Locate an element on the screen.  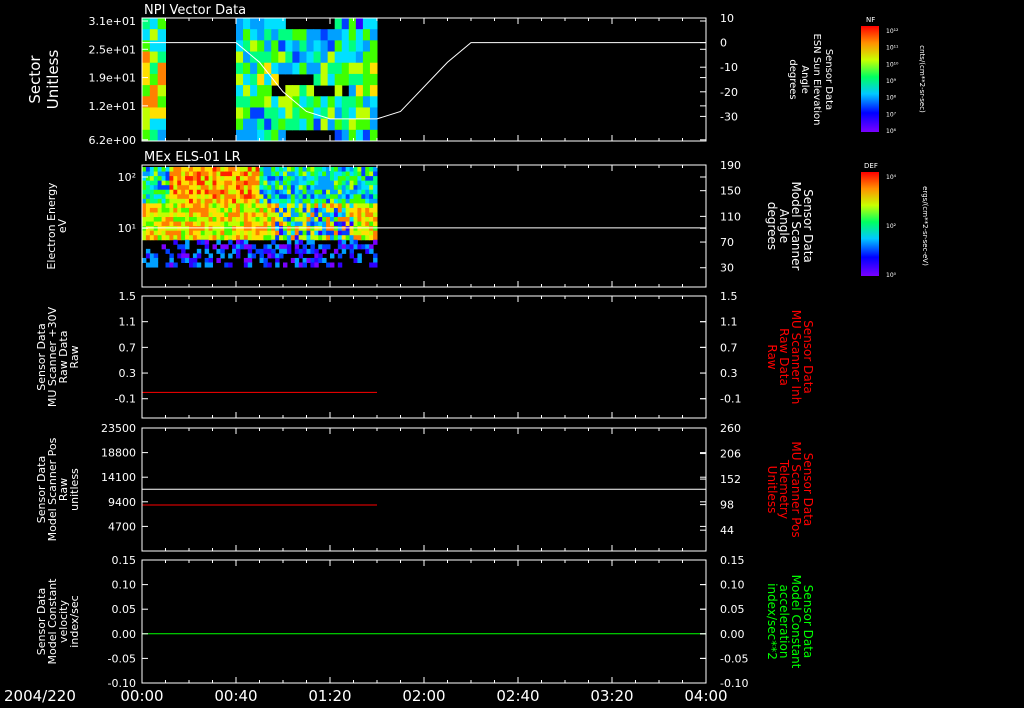
right-tick-label: 44 is located at coordinates (727, 530).